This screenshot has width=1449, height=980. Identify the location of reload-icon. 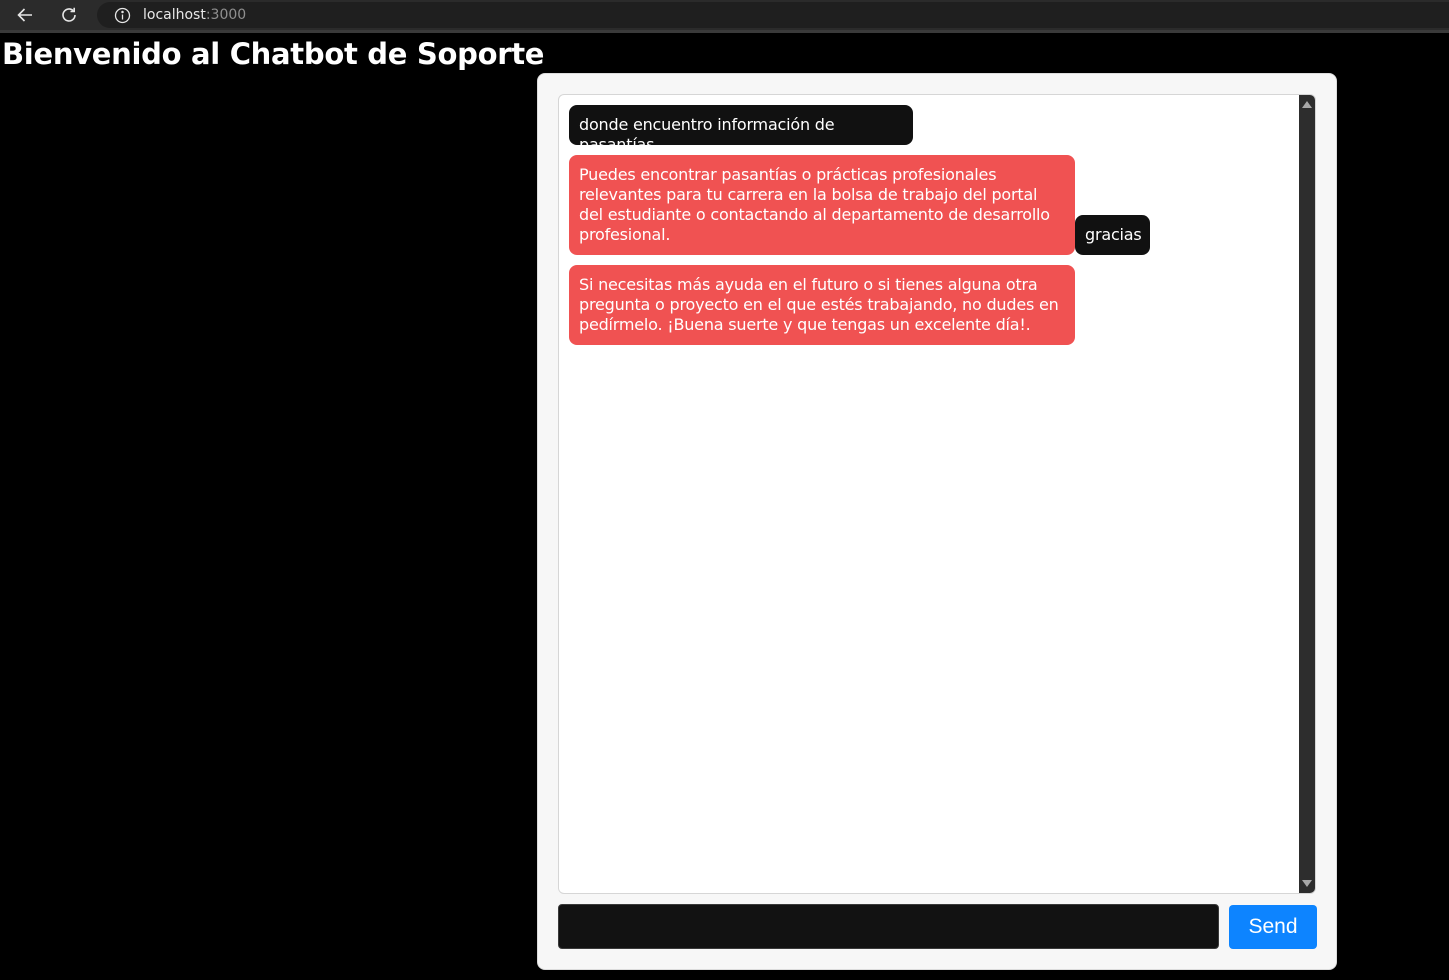
(69, 14).